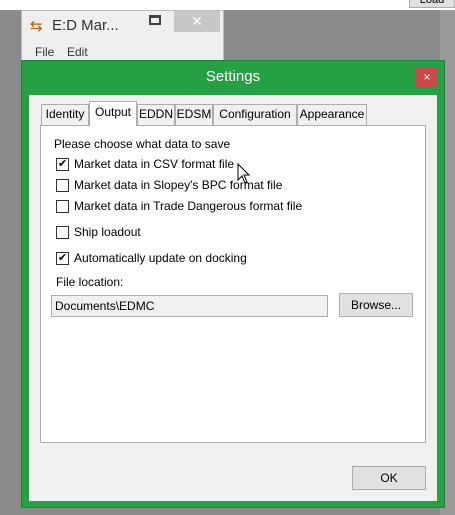  I want to click on main-menu-bar: File Edit, so click(122, 52).